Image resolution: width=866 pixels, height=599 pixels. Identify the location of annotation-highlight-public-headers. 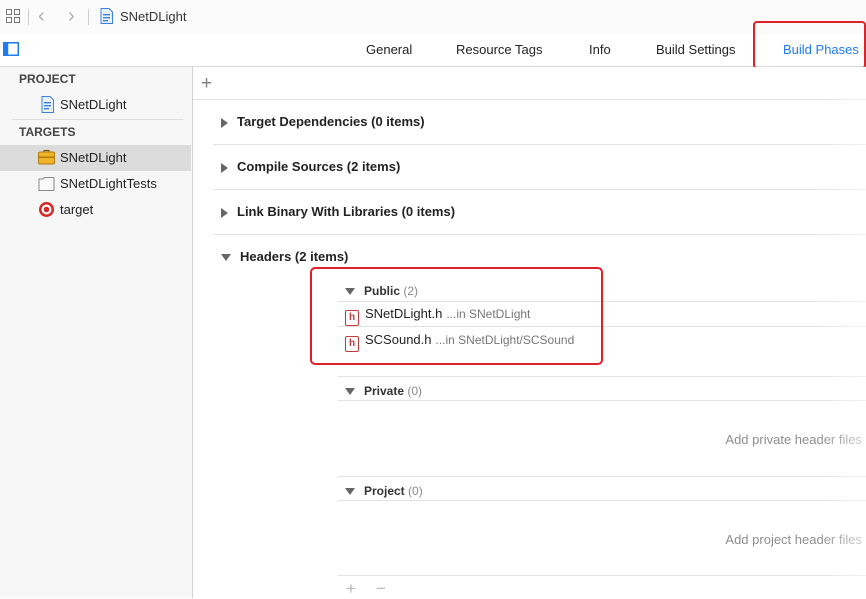
(456, 316).